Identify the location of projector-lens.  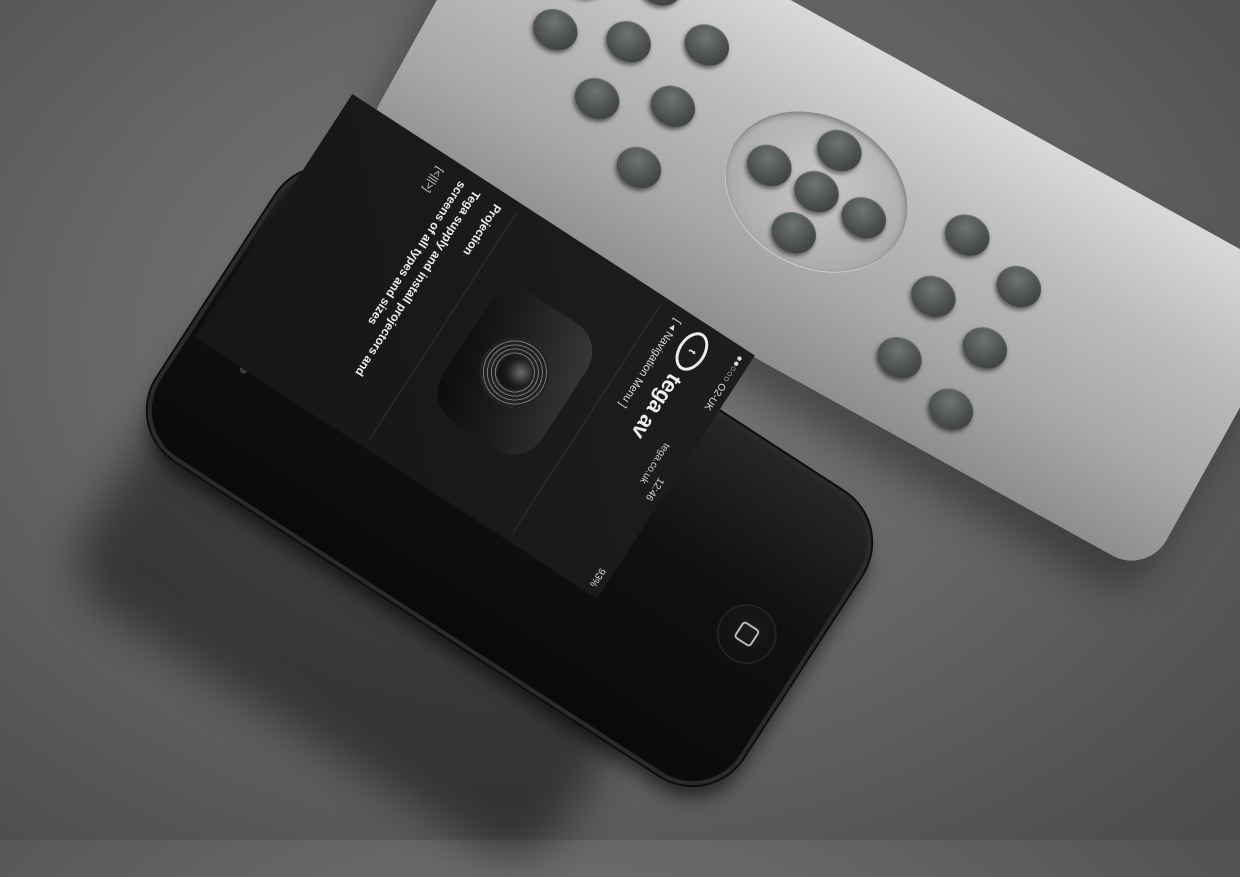
(515, 372).